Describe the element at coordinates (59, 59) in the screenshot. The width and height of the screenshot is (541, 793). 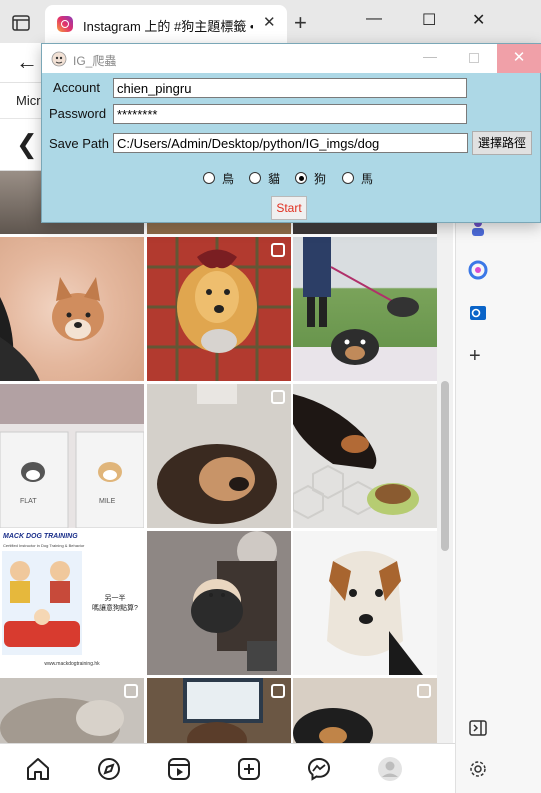
I see `app-feather-icon` at that location.